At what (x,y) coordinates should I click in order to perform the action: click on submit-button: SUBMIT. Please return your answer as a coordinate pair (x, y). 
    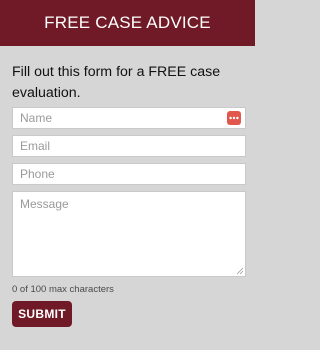
    Looking at the image, I should click on (42, 314).